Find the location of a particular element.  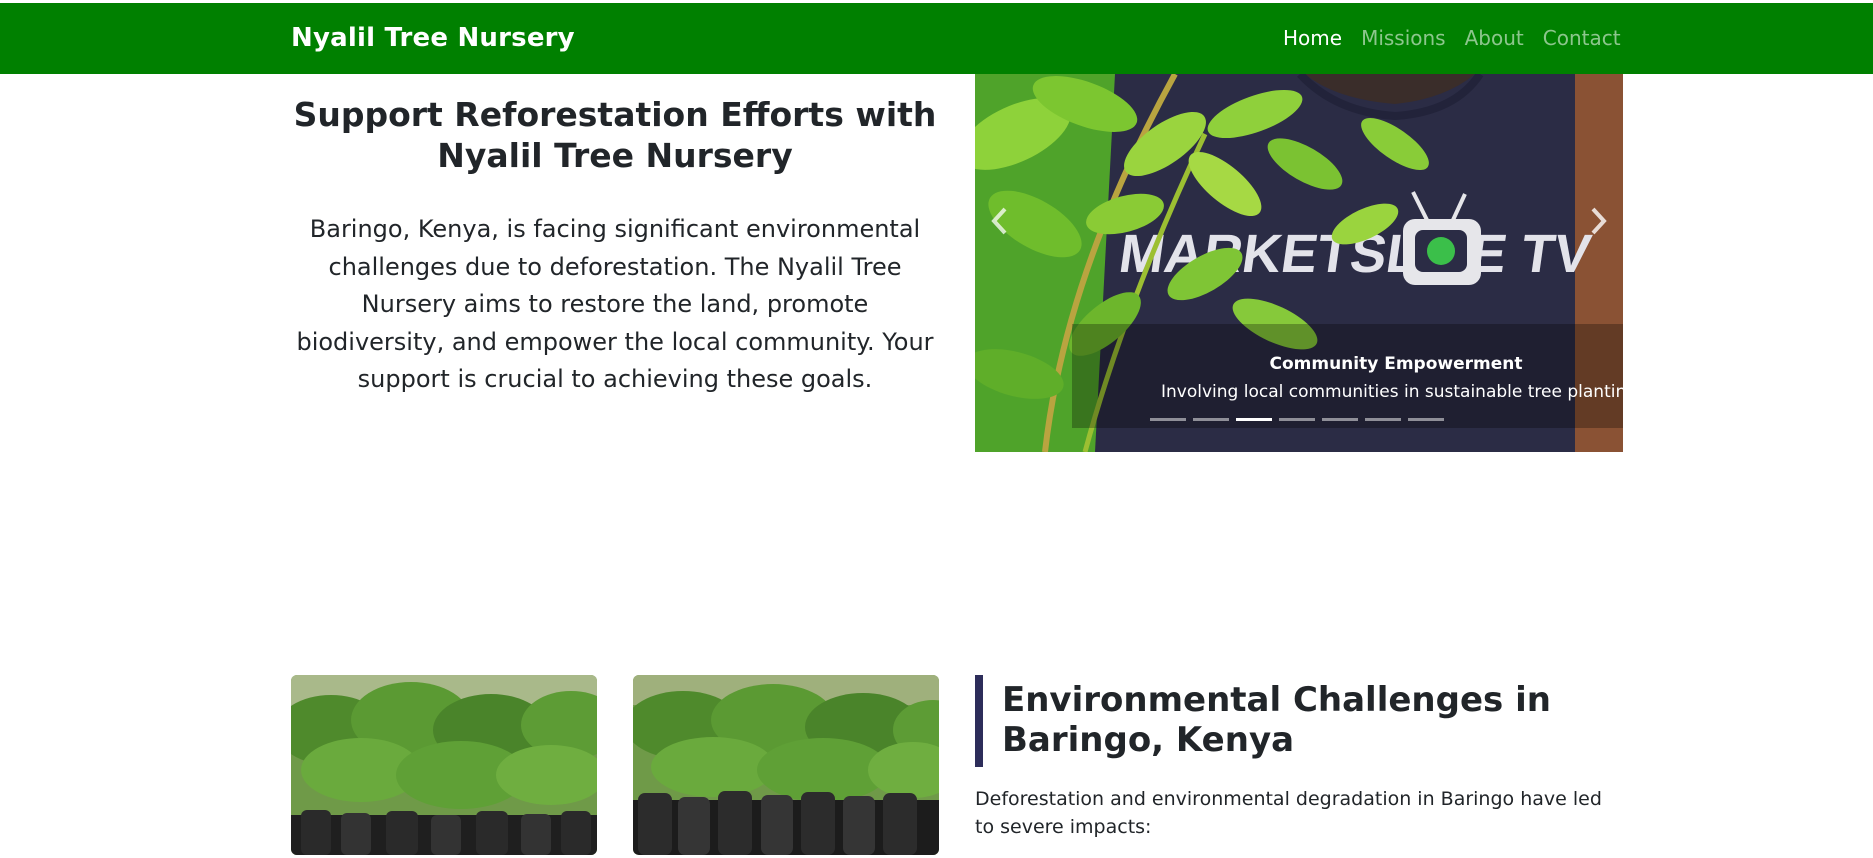

carousel-caption-box is located at coordinates (1347, 376).